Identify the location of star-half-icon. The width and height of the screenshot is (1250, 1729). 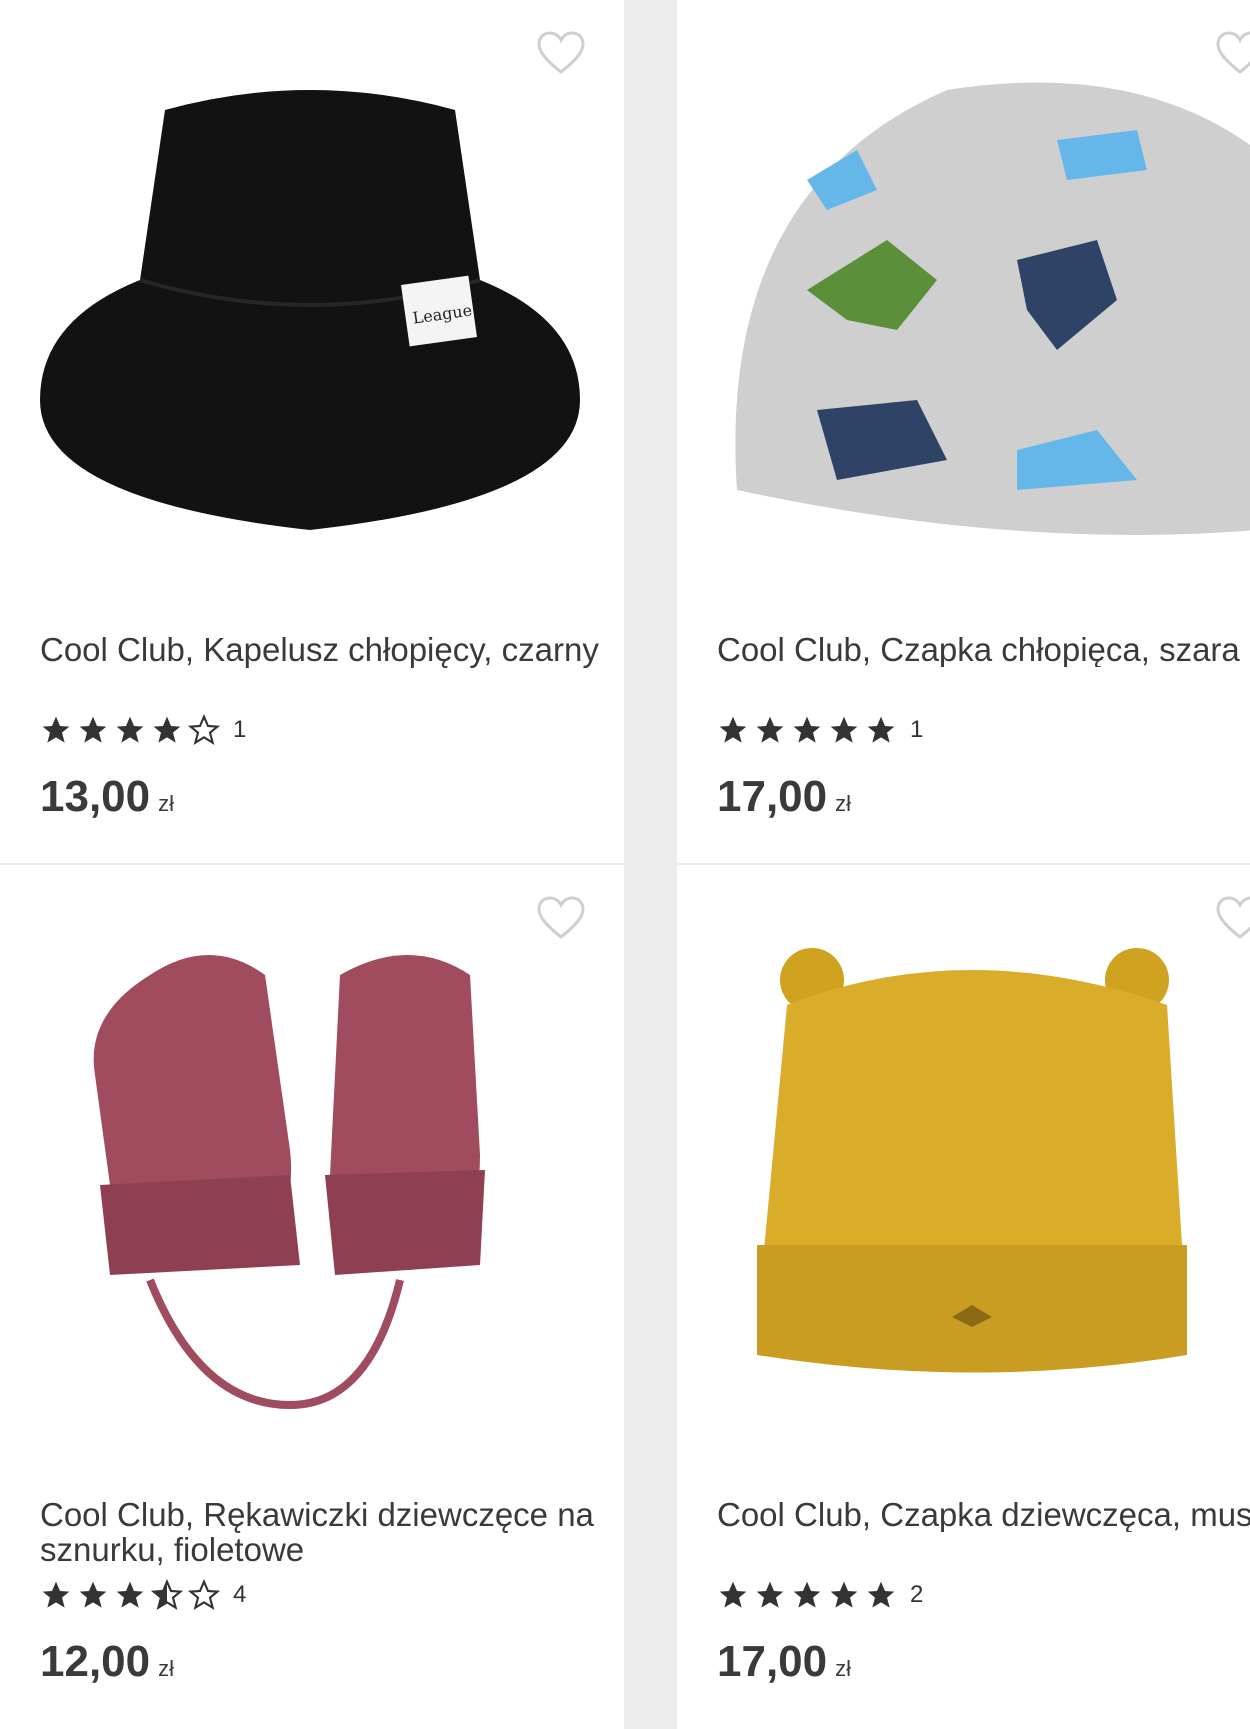
(167, 1594).